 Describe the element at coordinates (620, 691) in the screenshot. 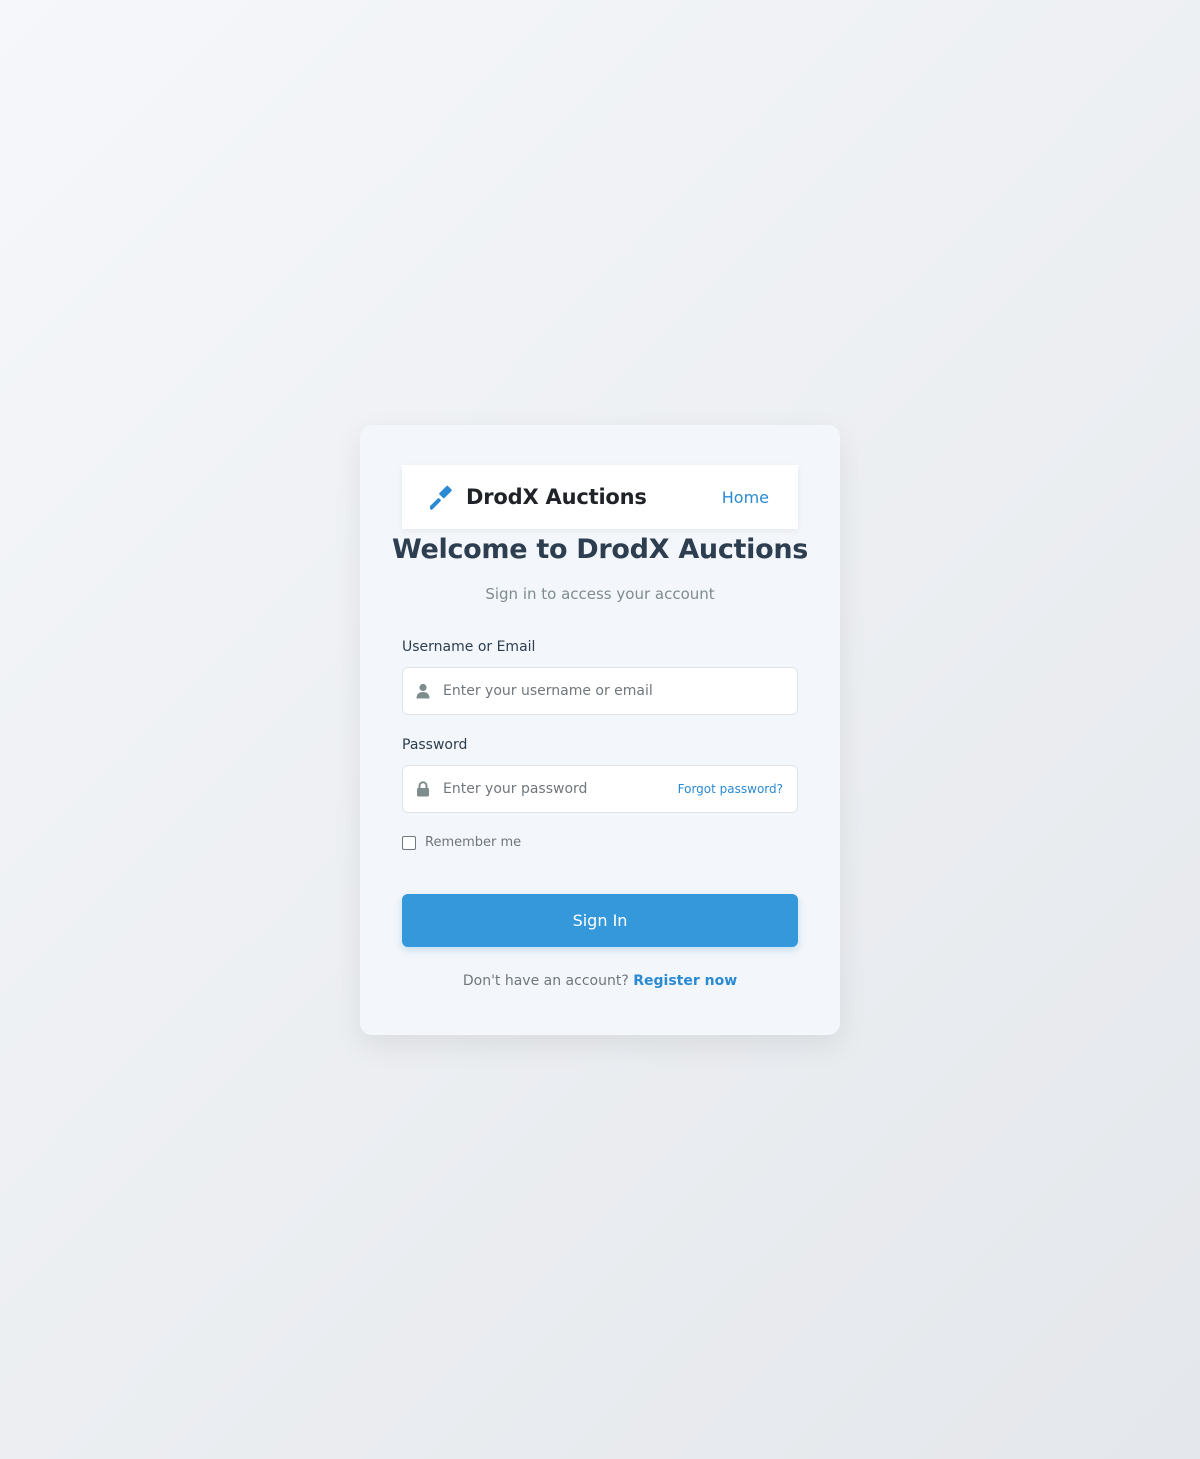

I see `username-input` at that location.